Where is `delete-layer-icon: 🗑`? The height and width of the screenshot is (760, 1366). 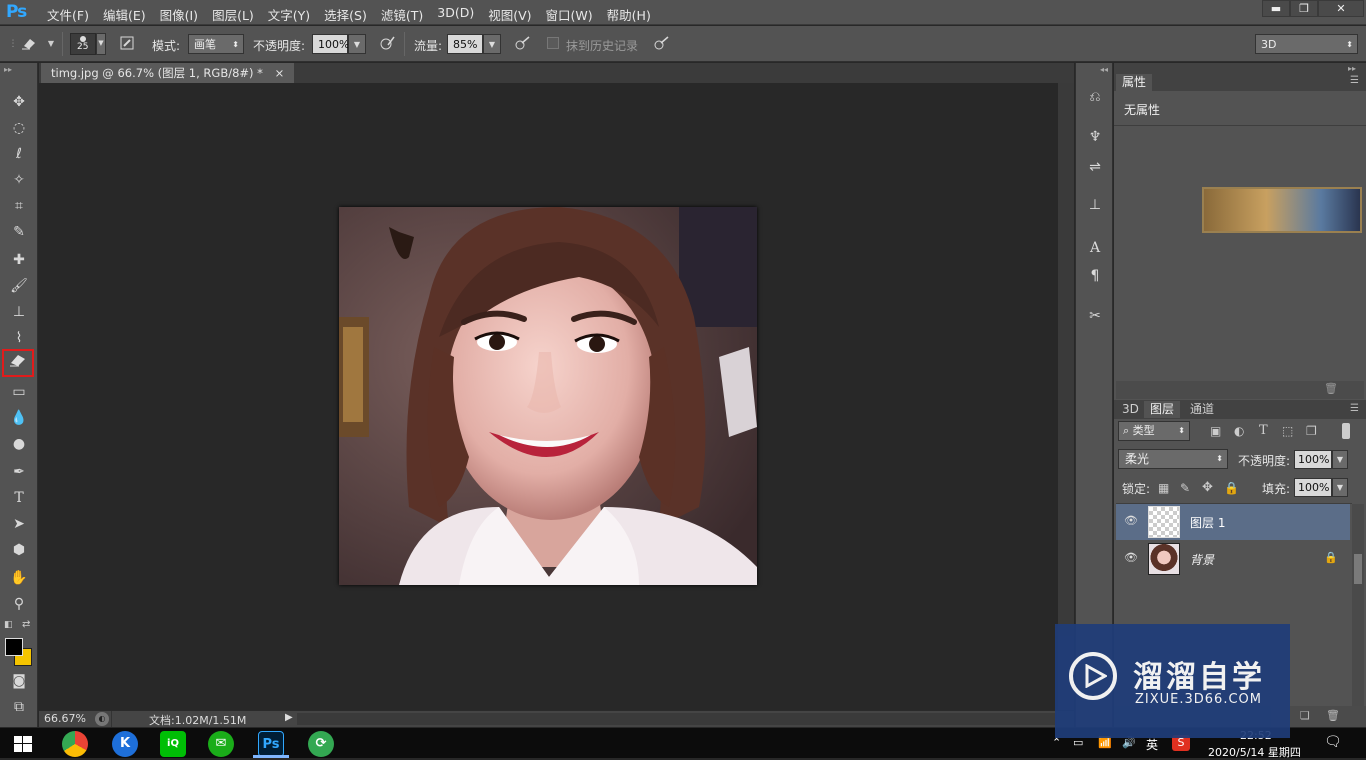
delete-layer-icon: 🗑 is located at coordinates (1333, 715).